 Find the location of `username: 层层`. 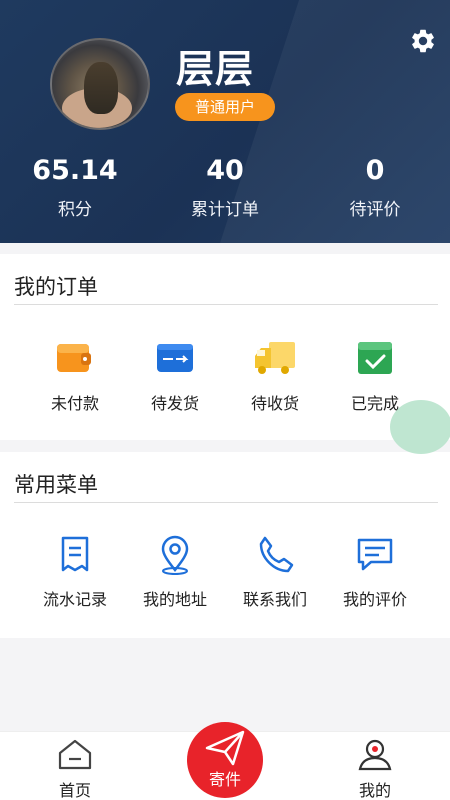

username: 层层 is located at coordinates (215, 69).